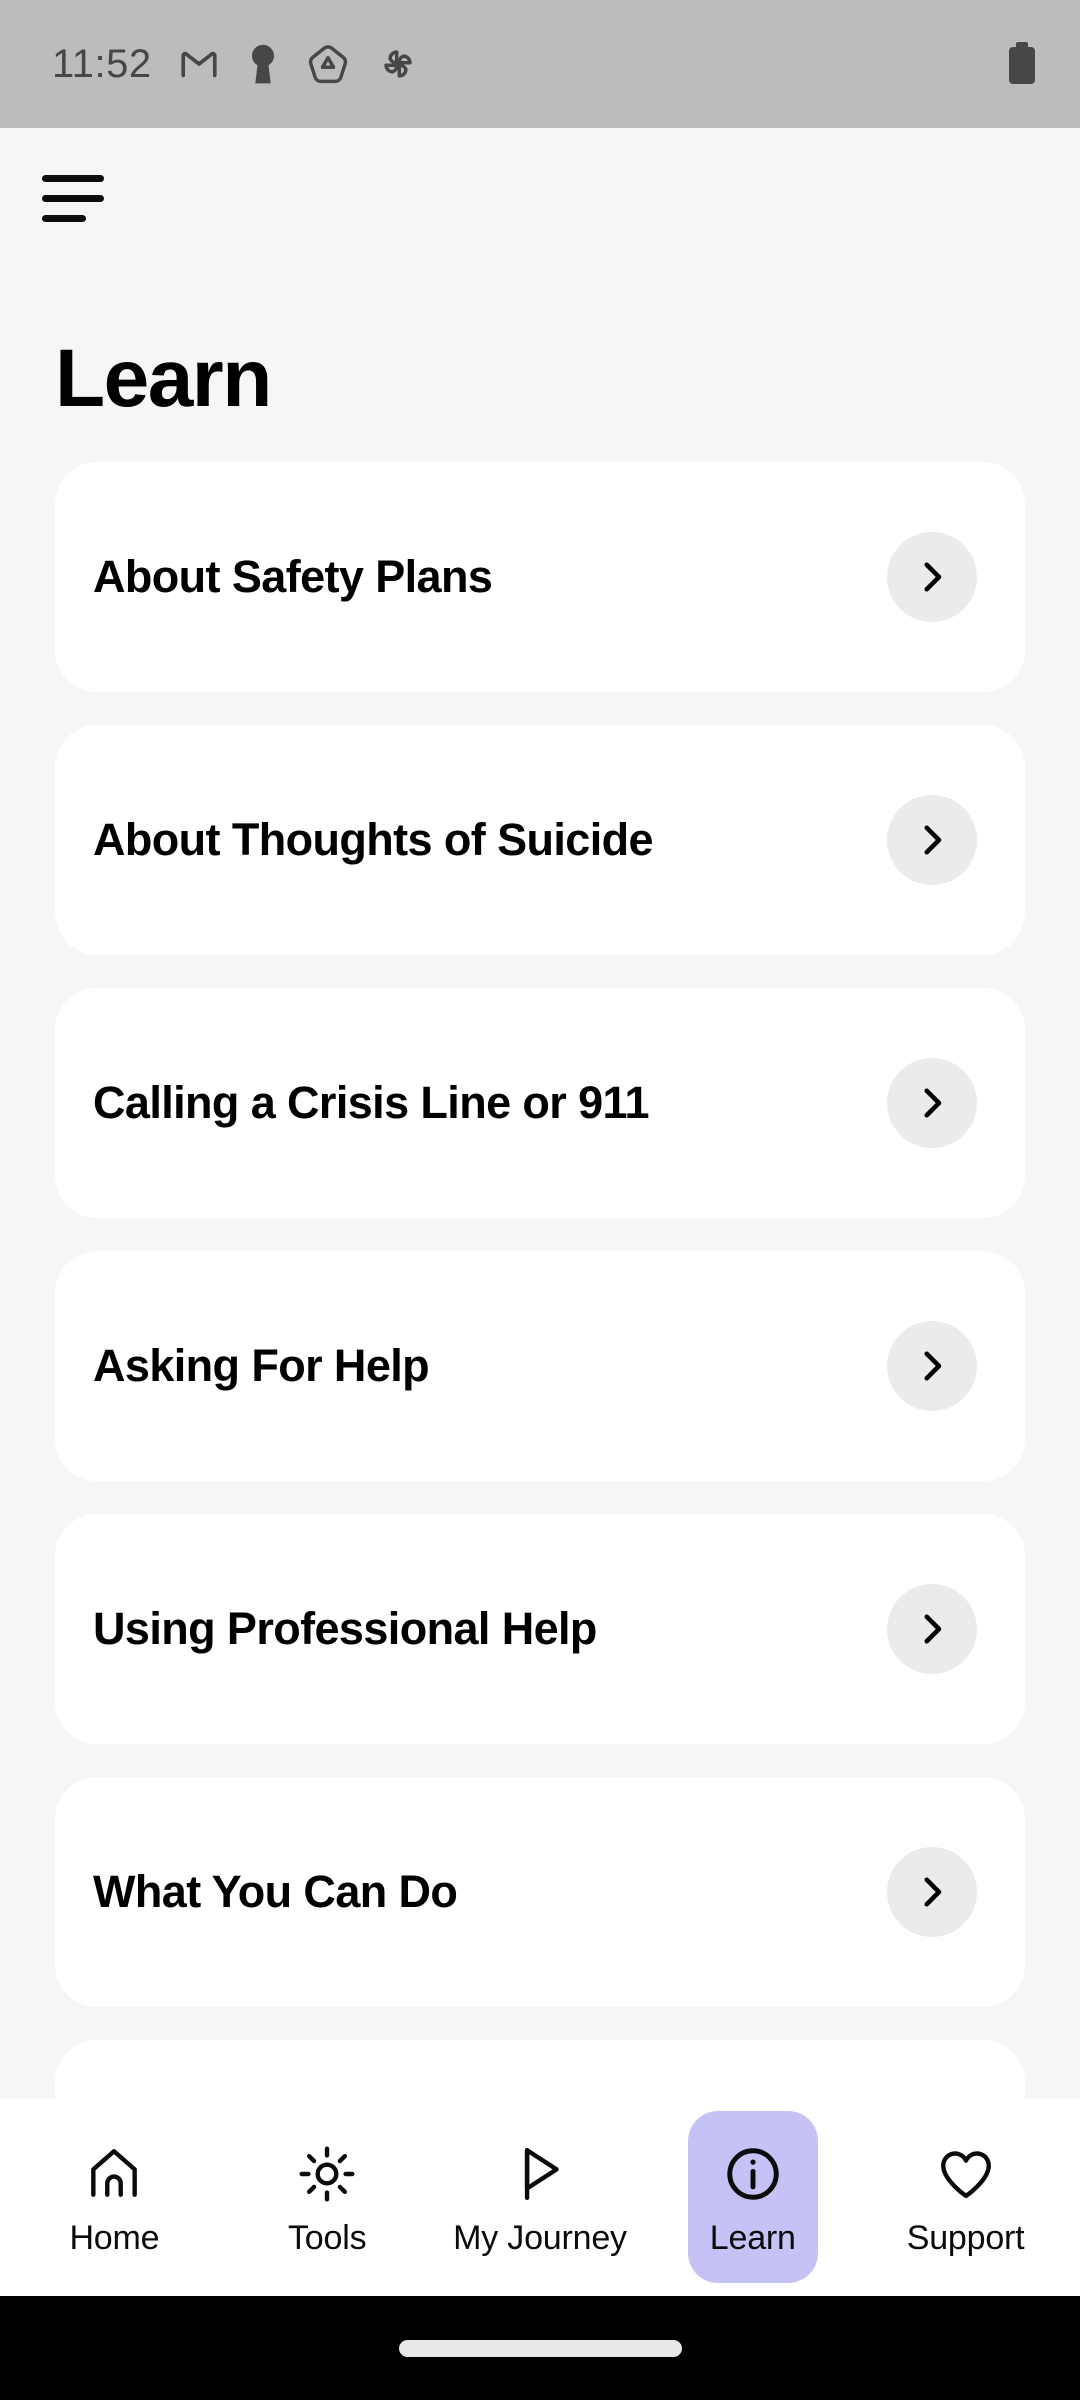 This screenshot has width=1080, height=2400. I want to click on battery-icon, so click(1022, 64).